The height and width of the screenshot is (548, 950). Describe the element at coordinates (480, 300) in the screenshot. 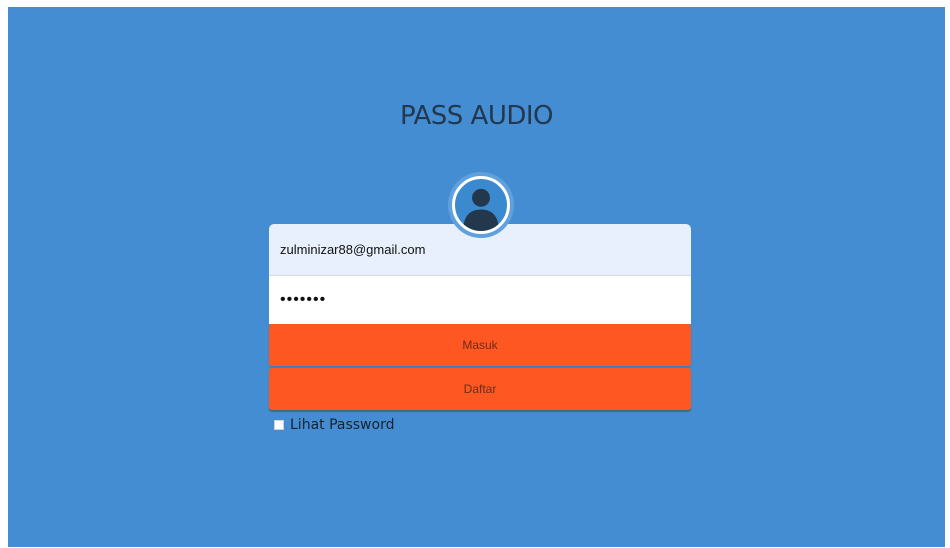

I see `password-field` at that location.